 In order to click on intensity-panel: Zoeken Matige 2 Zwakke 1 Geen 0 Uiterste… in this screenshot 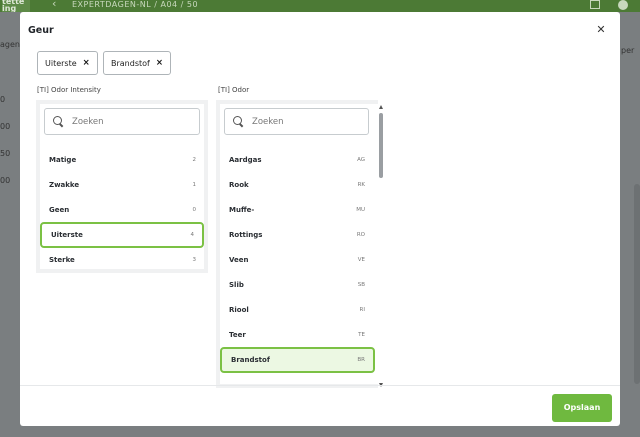, I will do `click(122, 186)`.